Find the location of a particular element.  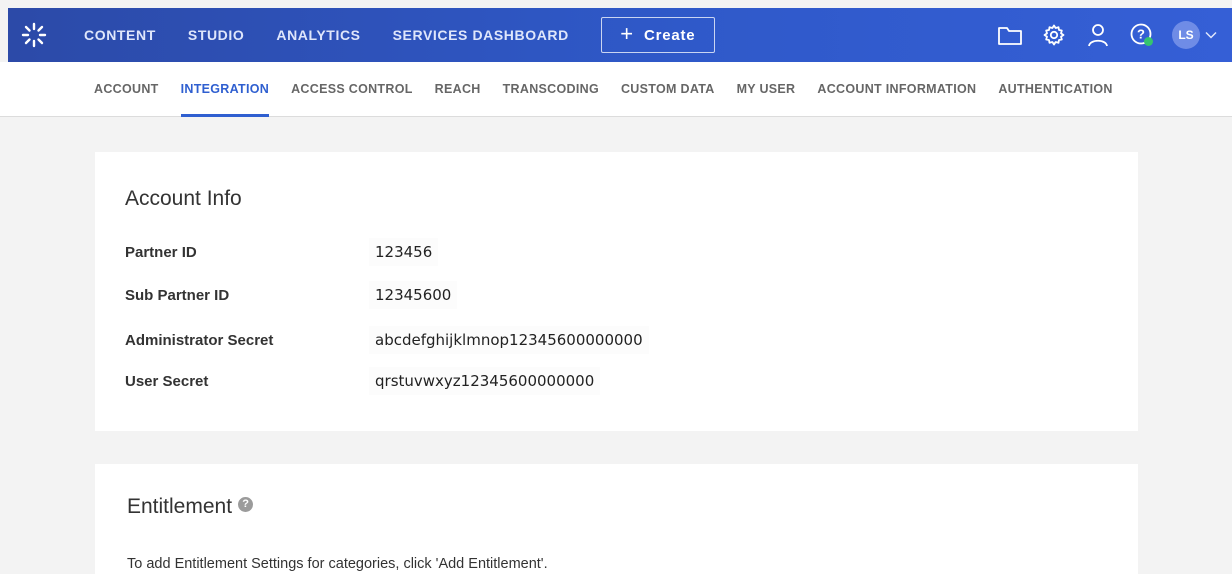

nav-item-services-dashboard: SERVICES DASHBOARD is located at coordinates (481, 35).